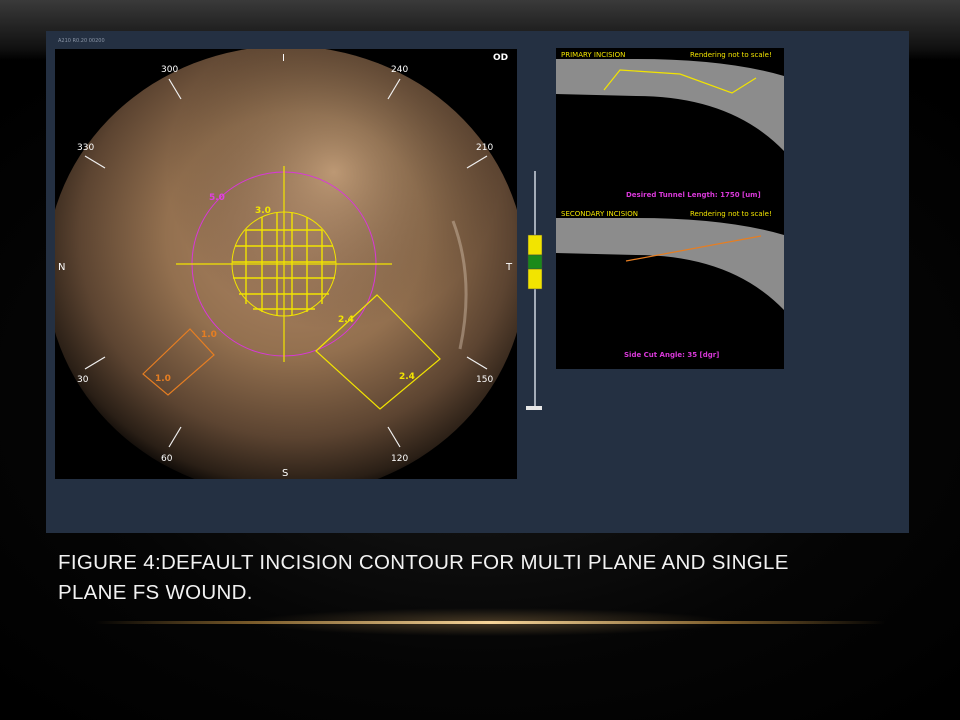 This screenshot has height=720, width=960. What do you see at coordinates (83, 380) in the screenshot?
I see `clock-label-30: 30` at bounding box center [83, 380].